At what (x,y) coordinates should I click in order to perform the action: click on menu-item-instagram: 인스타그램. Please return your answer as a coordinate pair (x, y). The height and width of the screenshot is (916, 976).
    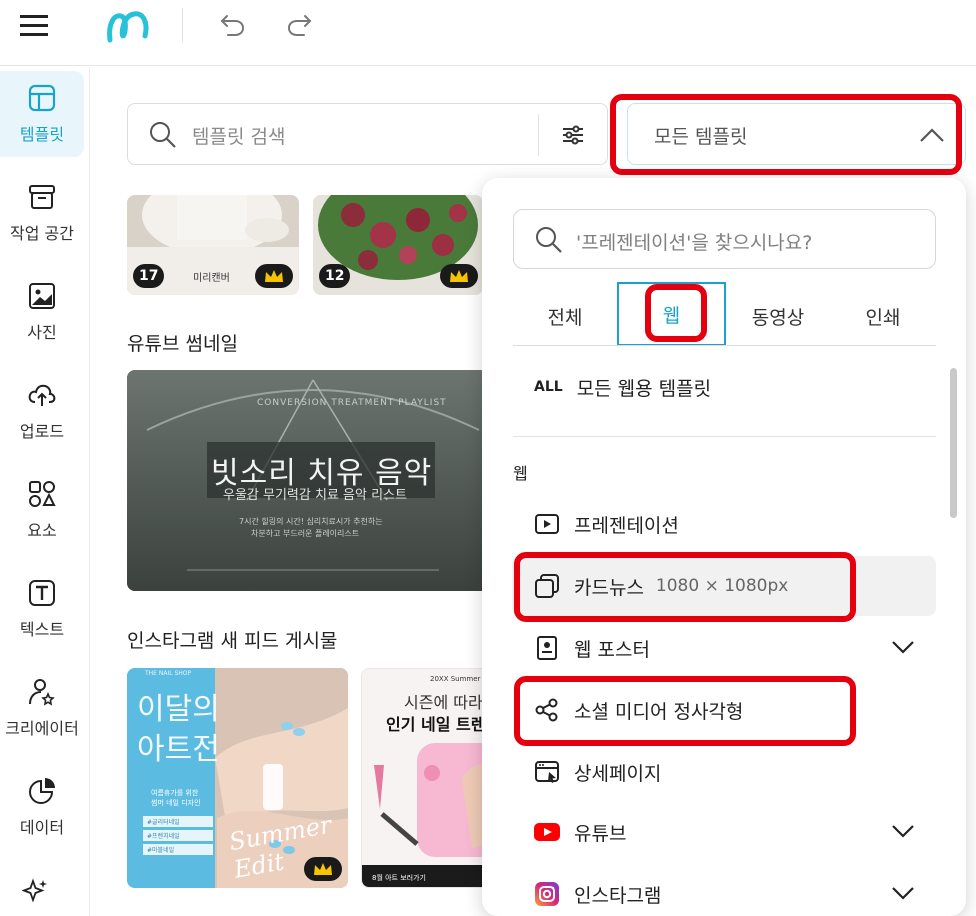
    Looking at the image, I should click on (724, 890).